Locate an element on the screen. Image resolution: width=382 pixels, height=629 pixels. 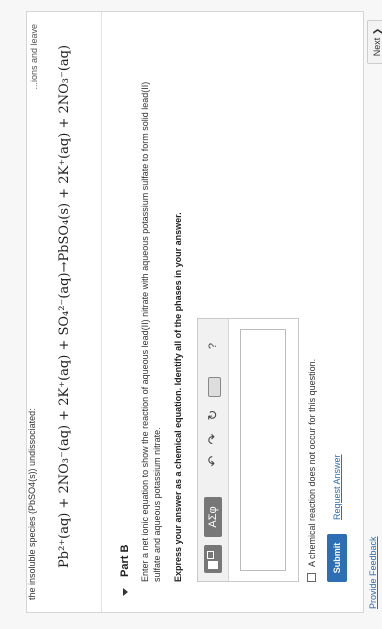
redo-icon: ↷ is located at coordinates (213, 439).